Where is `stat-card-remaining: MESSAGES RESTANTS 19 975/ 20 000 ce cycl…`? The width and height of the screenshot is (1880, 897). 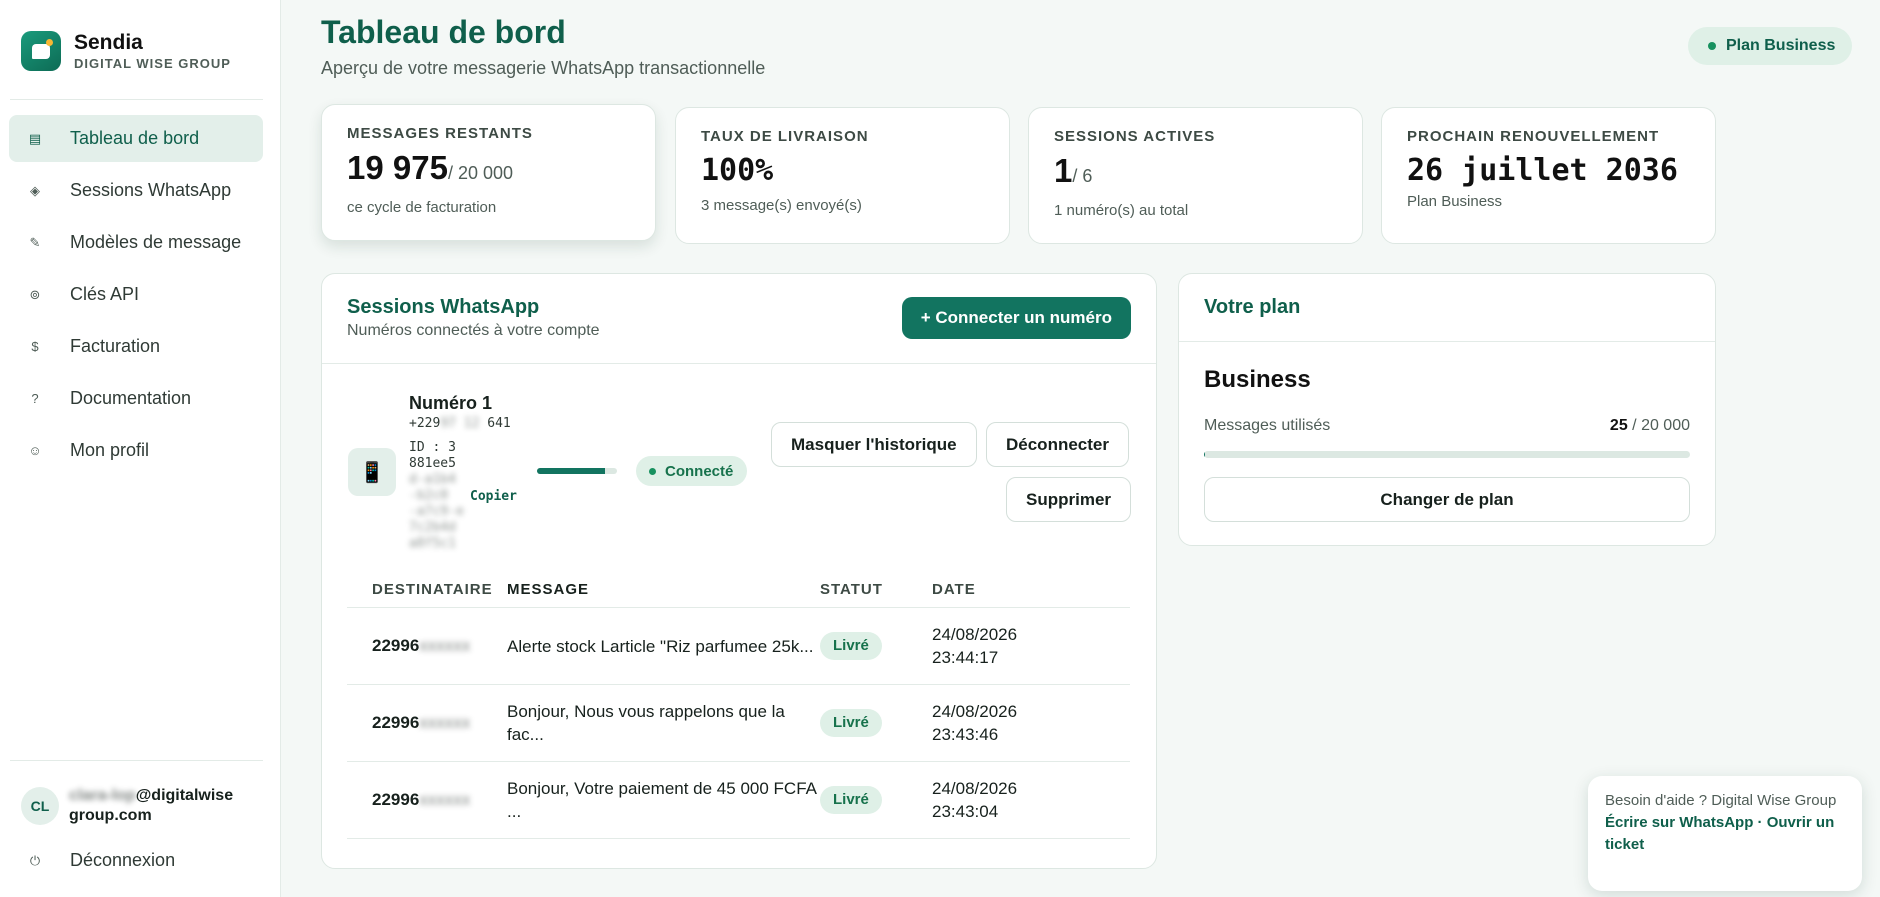 stat-card-remaining: MESSAGES RESTANTS 19 975/ 20 000 ce cycl… is located at coordinates (488, 172).